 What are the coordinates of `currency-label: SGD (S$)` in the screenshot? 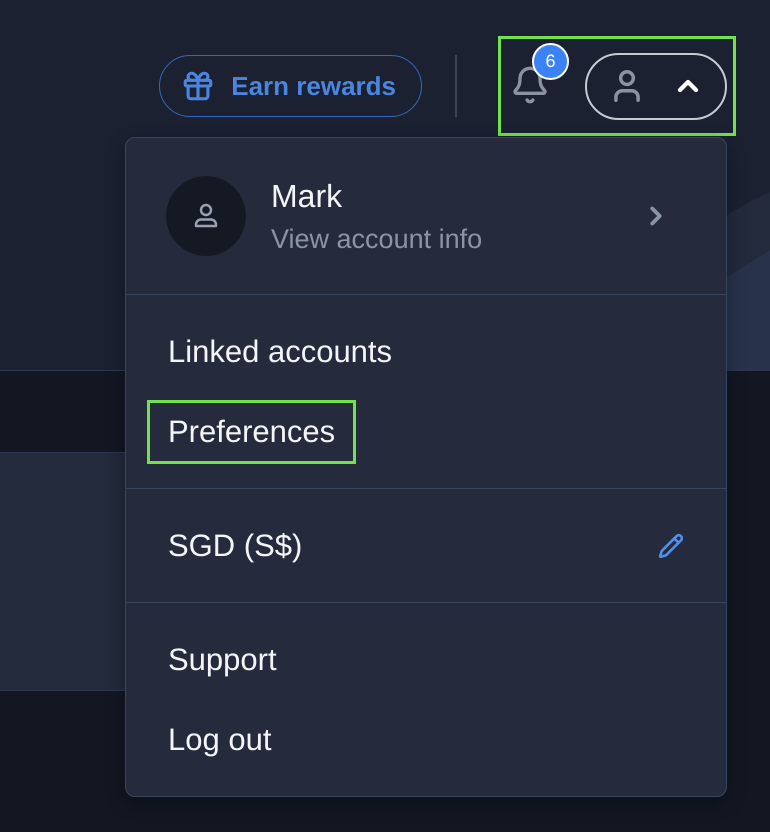 It's located at (235, 546).